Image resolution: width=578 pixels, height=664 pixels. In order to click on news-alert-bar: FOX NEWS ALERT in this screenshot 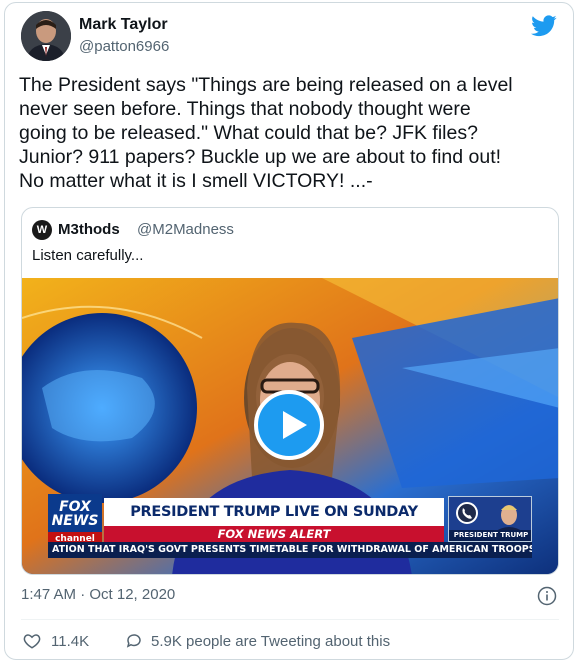, I will do `click(274, 534)`.